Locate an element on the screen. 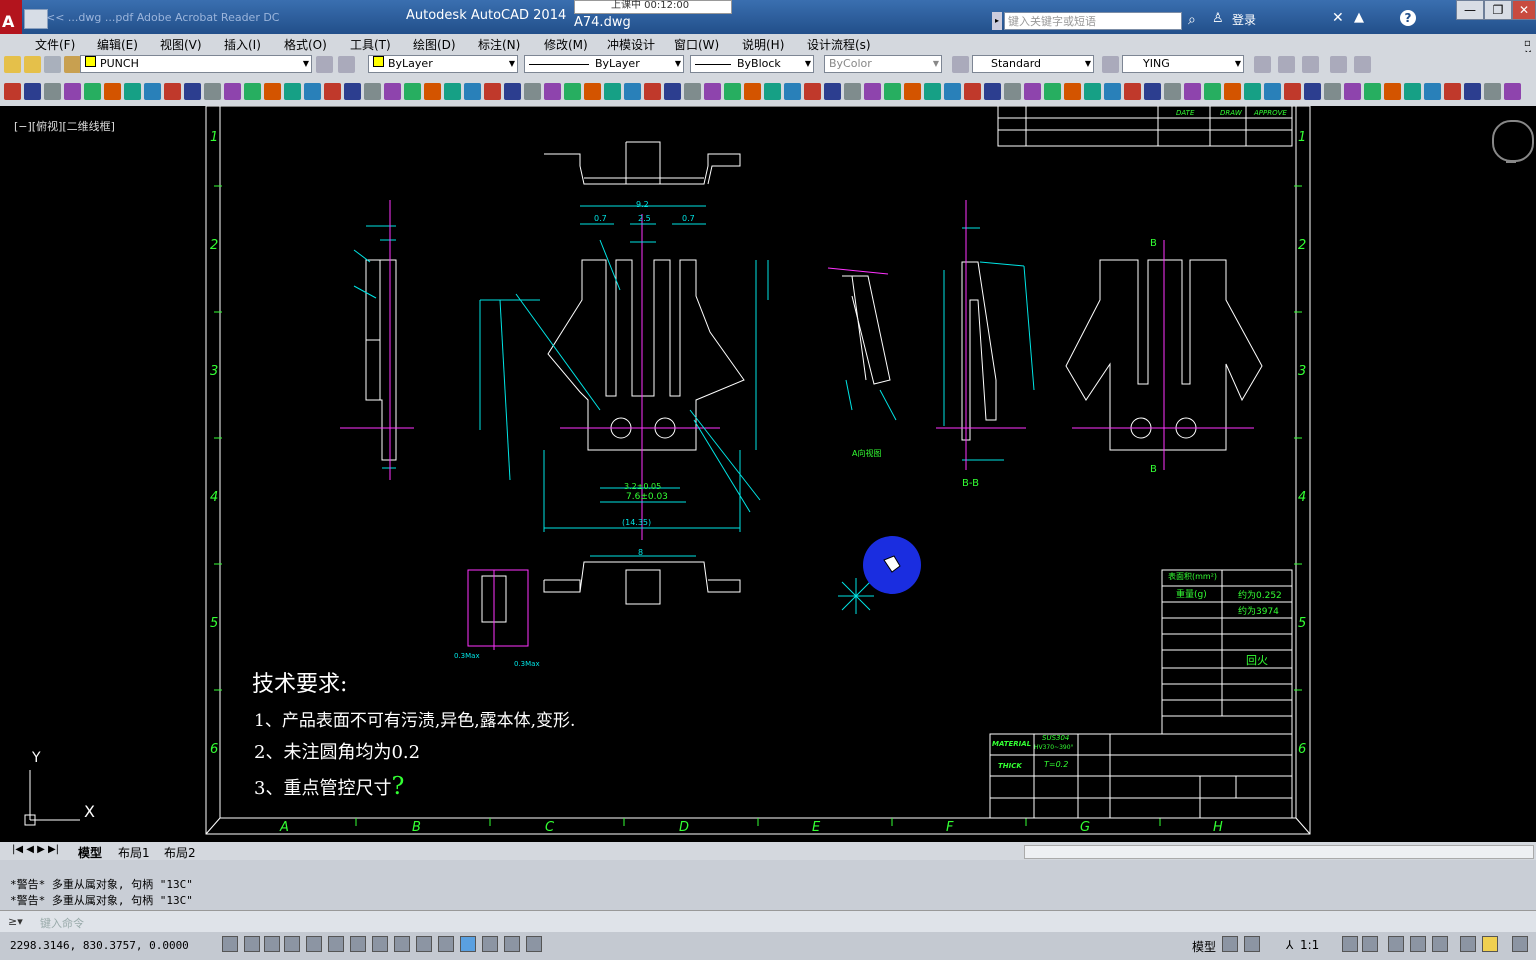 This screenshot has width=1536, height=960. tab-layout1: 布局1 is located at coordinates (134, 852).